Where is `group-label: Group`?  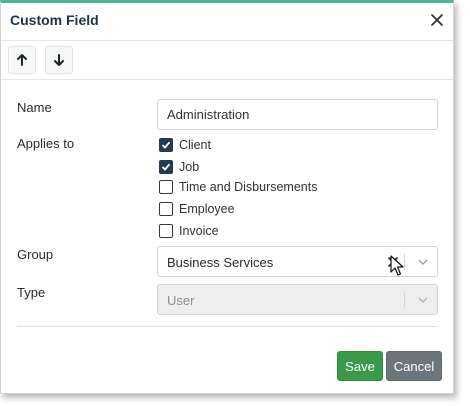
group-label: Group is located at coordinates (35, 254).